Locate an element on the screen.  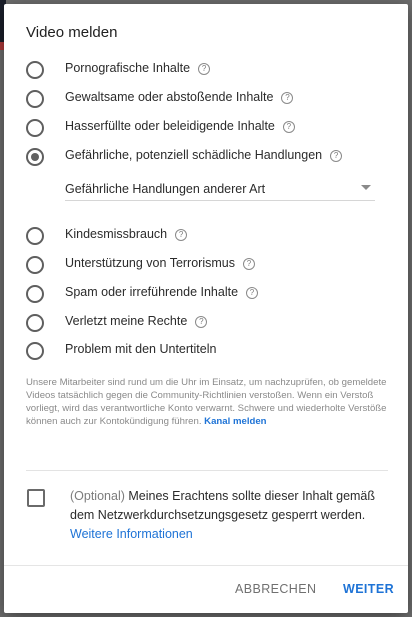
subcategory-dropdown: Gefährliche Handlungen anderer Art is located at coordinates (220, 186).